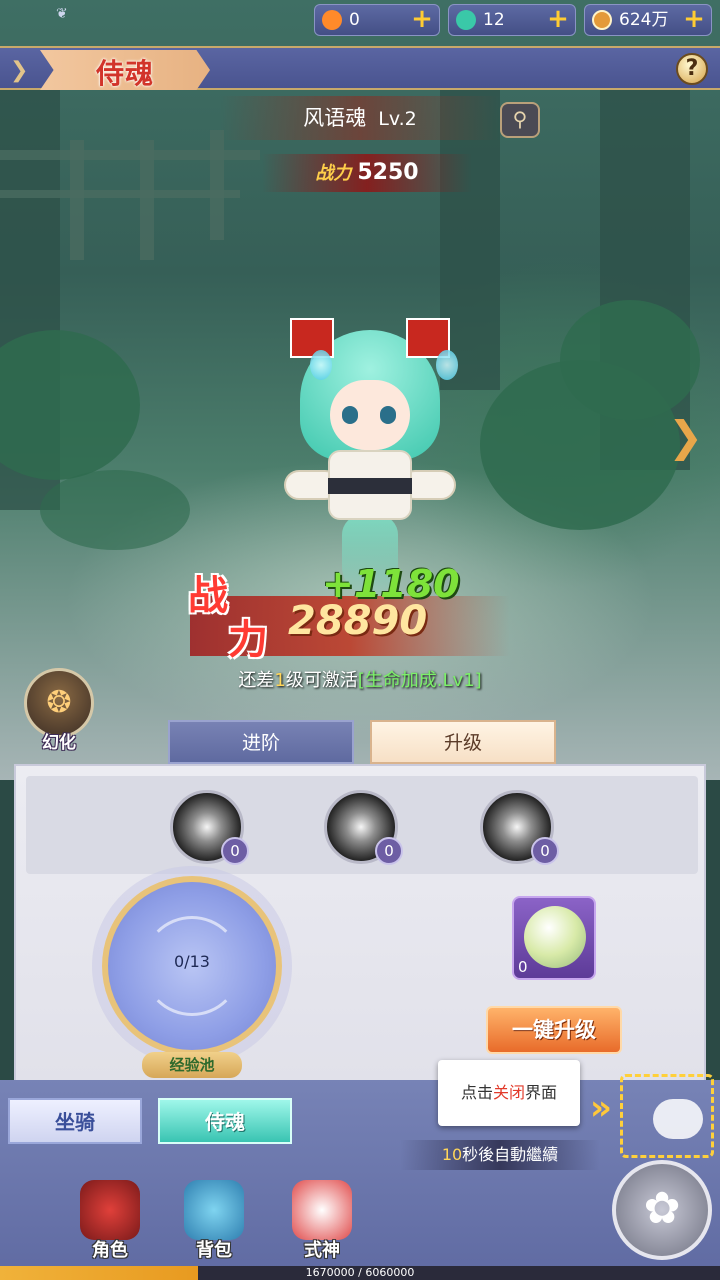 The width and height of the screenshot is (720, 1280). Describe the element at coordinates (214, 1210) in the screenshot. I see `bag-icon` at that location.